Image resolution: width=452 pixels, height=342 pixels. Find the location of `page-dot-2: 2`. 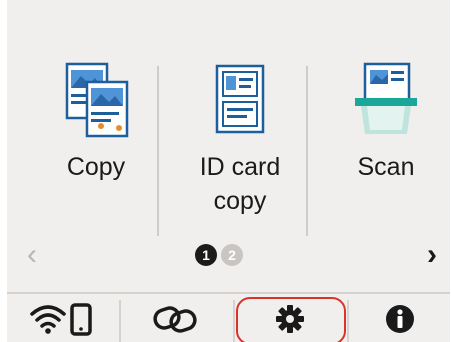

page-dot-2: 2 is located at coordinates (232, 255).